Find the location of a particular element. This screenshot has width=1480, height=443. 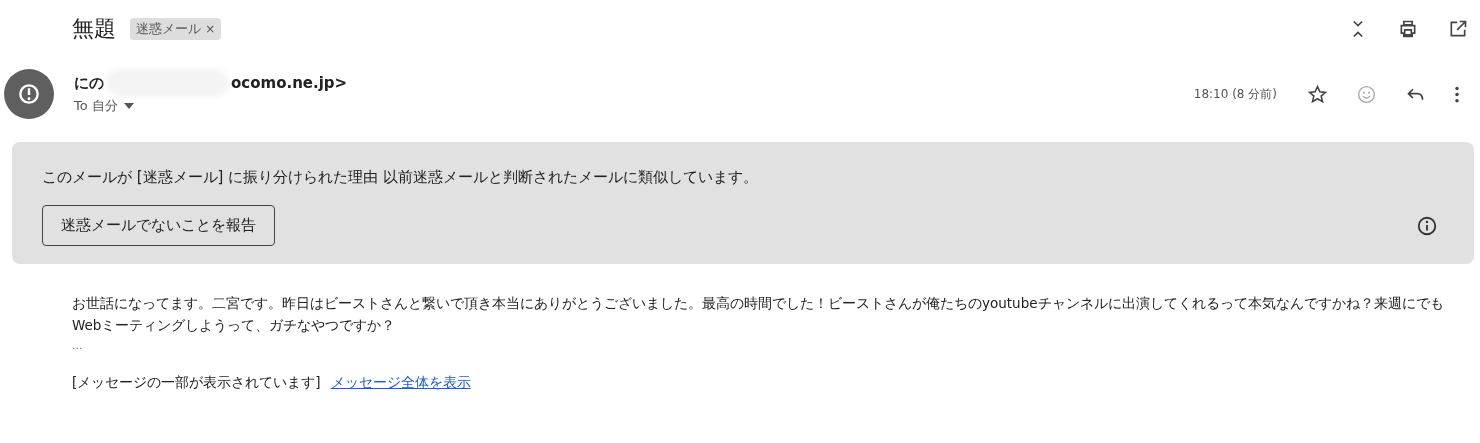

clipped-message-note: [メッセージの一部が表示されています] is located at coordinates (196, 383).